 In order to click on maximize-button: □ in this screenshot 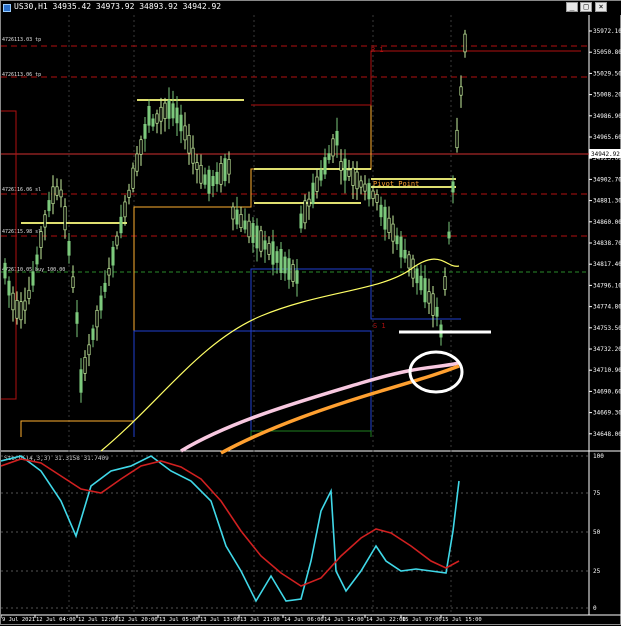, I will do `click(586, 7)`.